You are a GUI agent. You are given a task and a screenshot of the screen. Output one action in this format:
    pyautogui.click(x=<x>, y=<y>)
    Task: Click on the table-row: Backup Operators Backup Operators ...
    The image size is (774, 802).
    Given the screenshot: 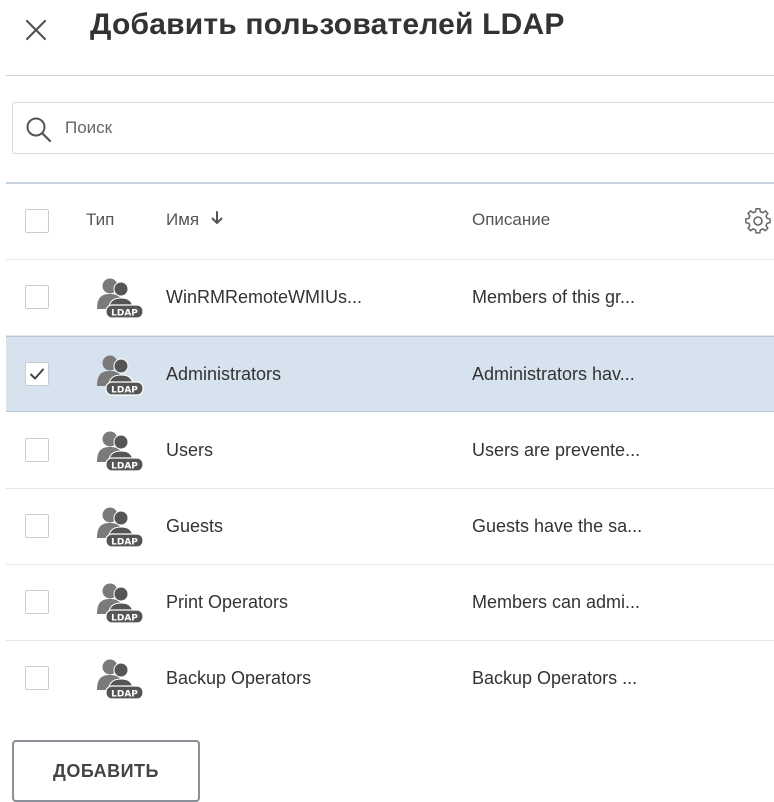 What is the action you would take?
    pyautogui.click(x=390, y=679)
    